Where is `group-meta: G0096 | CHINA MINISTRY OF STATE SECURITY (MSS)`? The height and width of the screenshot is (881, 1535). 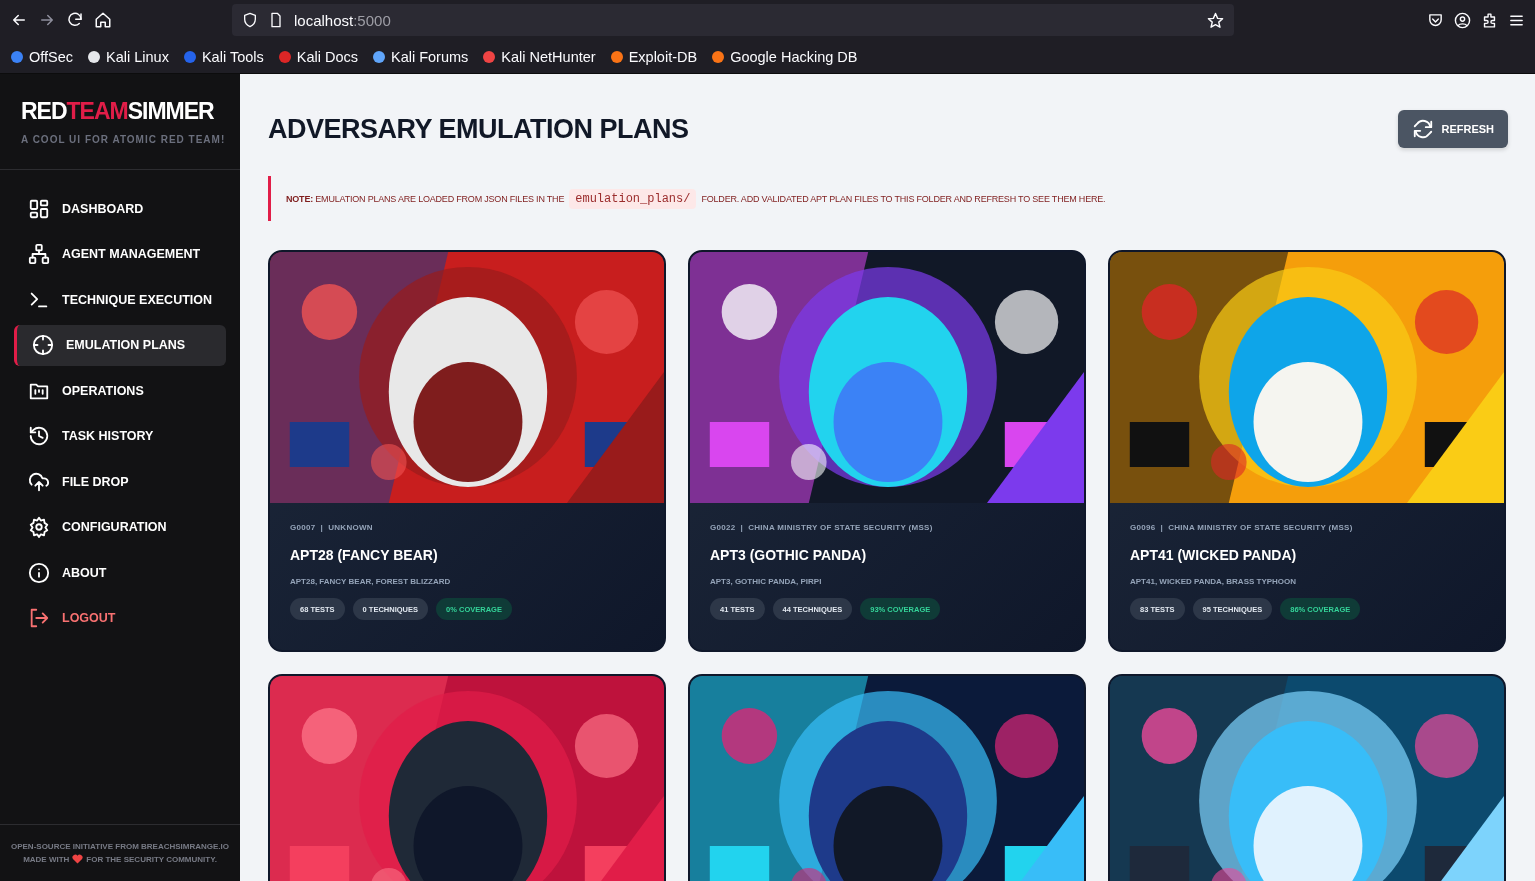 group-meta: G0096 | CHINA MINISTRY OF STATE SECURITY (MSS) is located at coordinates (1242, 527).